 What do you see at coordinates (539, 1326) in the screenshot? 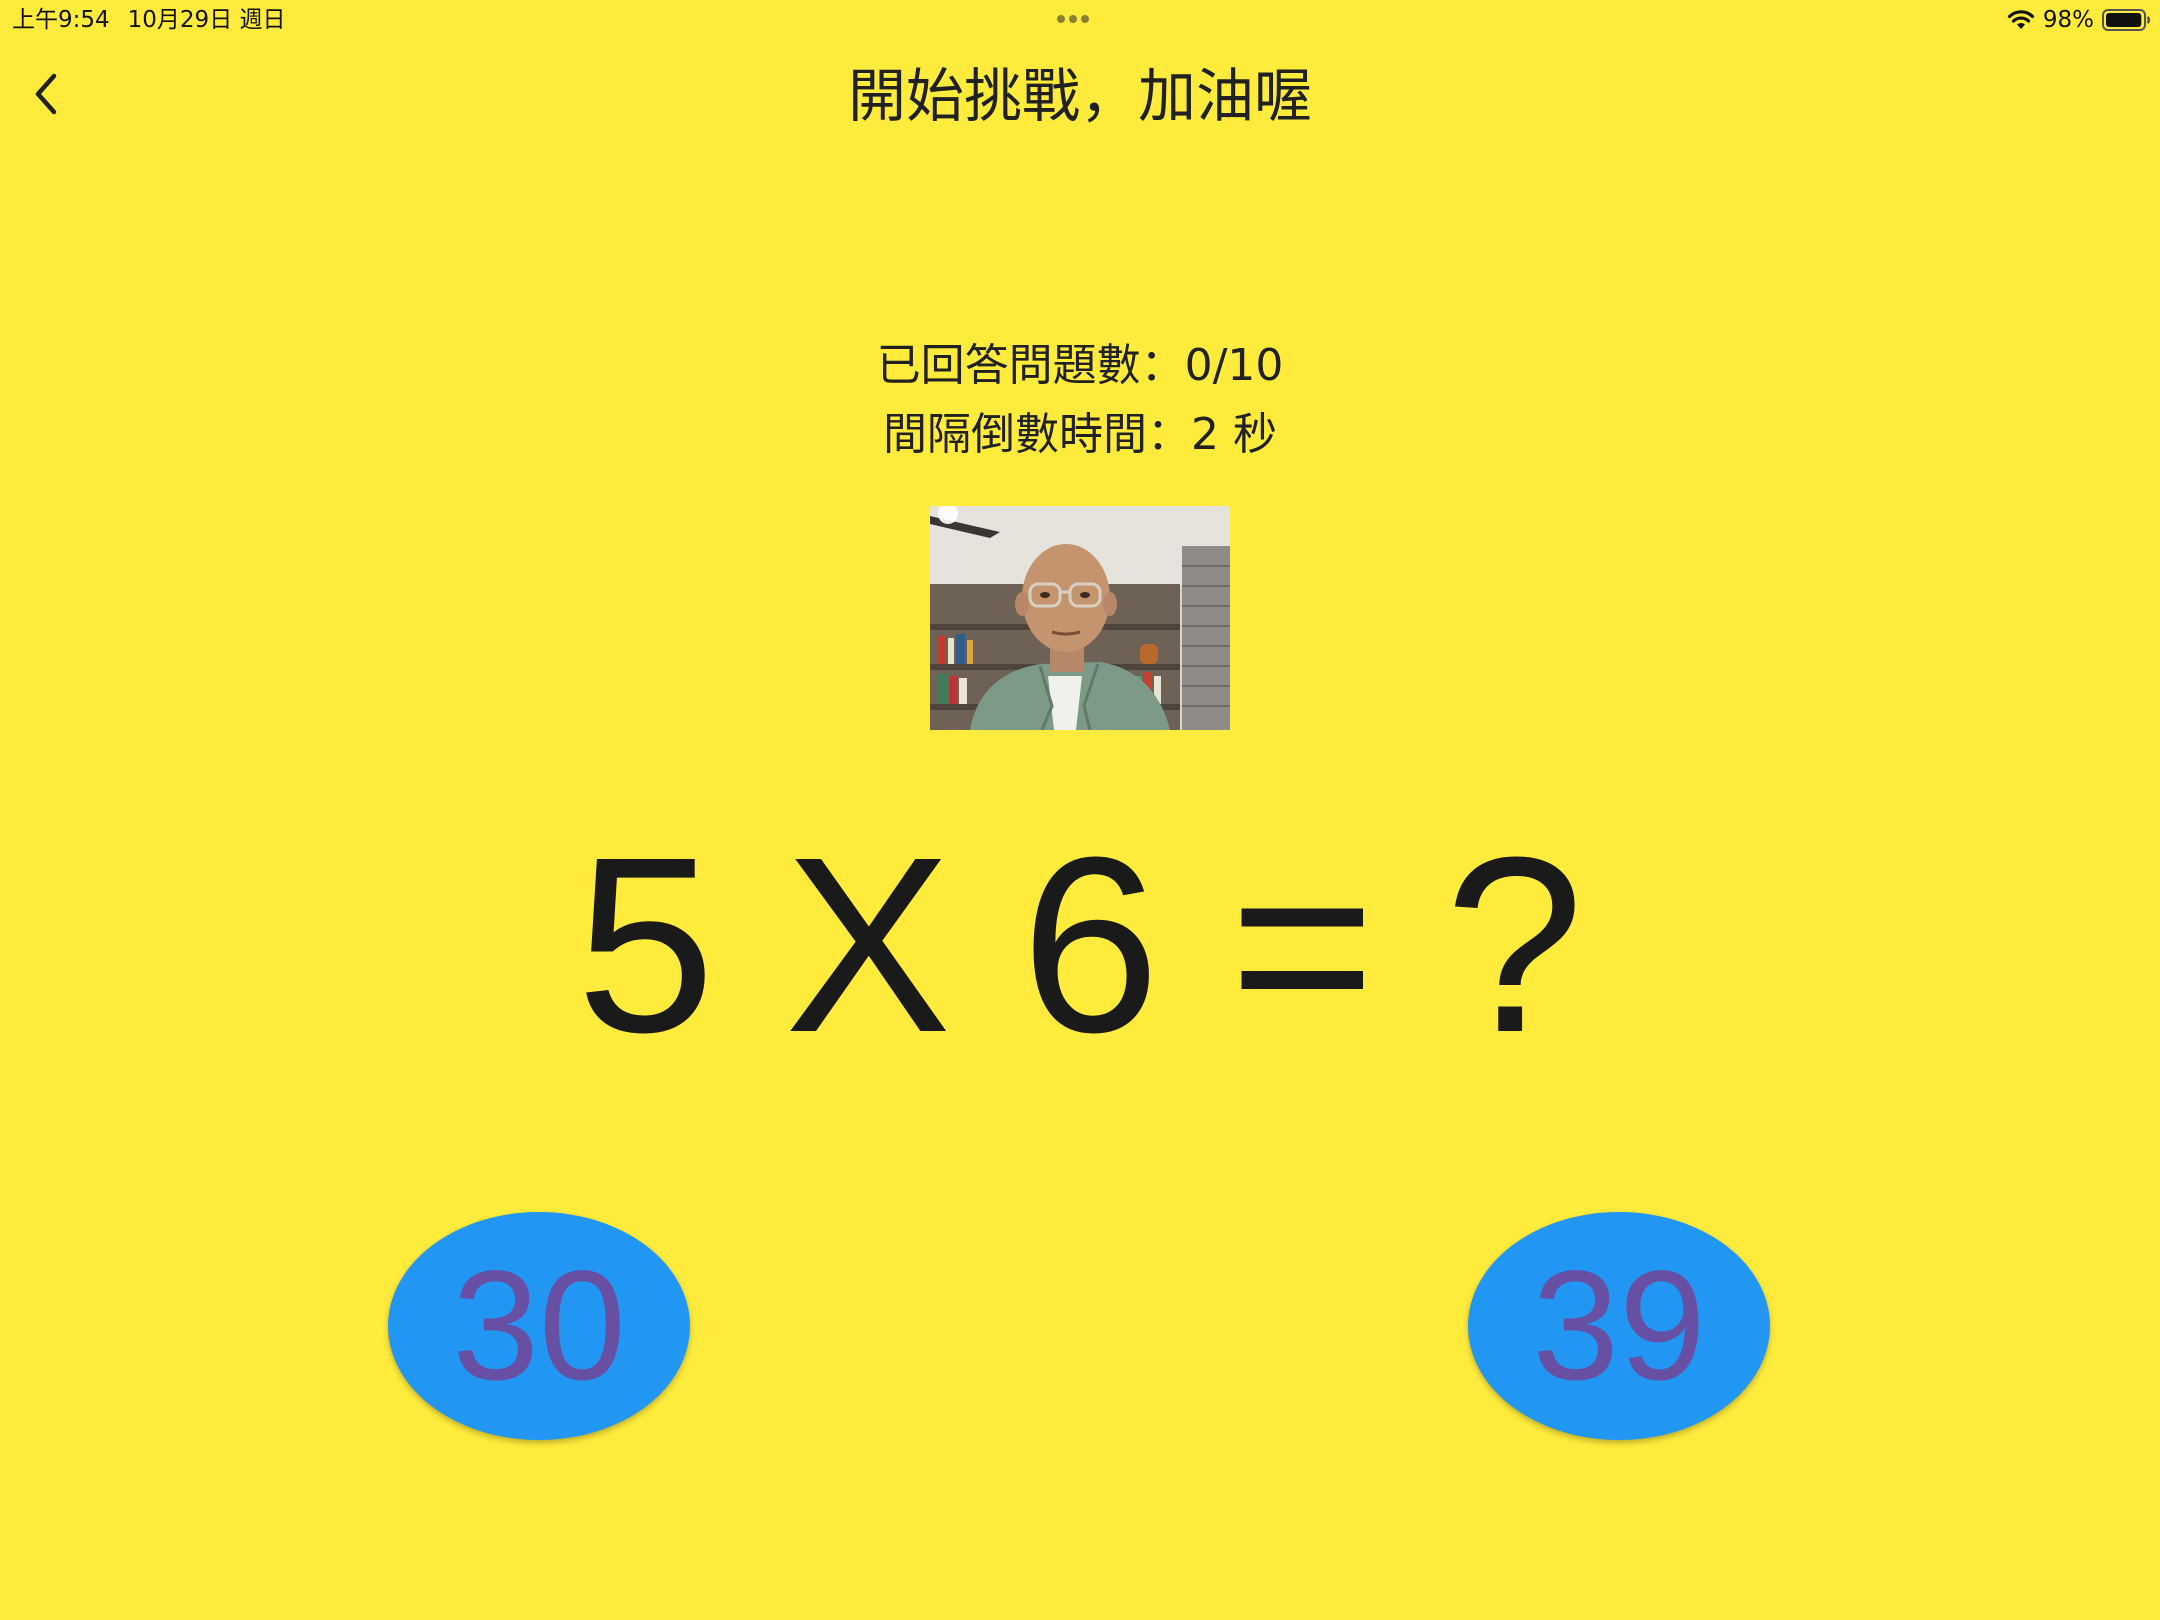
I see `answer-button-left: 30` at bounding box center [539, 1326].